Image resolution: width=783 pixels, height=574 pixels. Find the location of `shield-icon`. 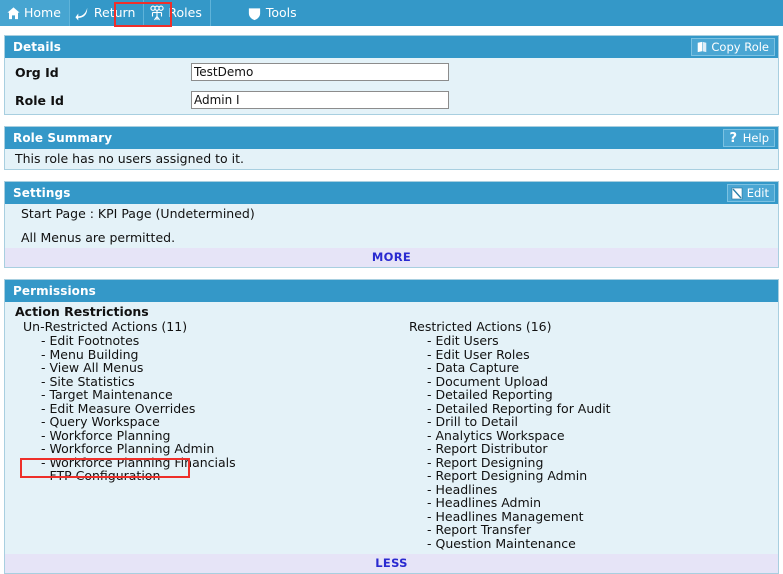

shield-icon is located at coordinates (255, 13).